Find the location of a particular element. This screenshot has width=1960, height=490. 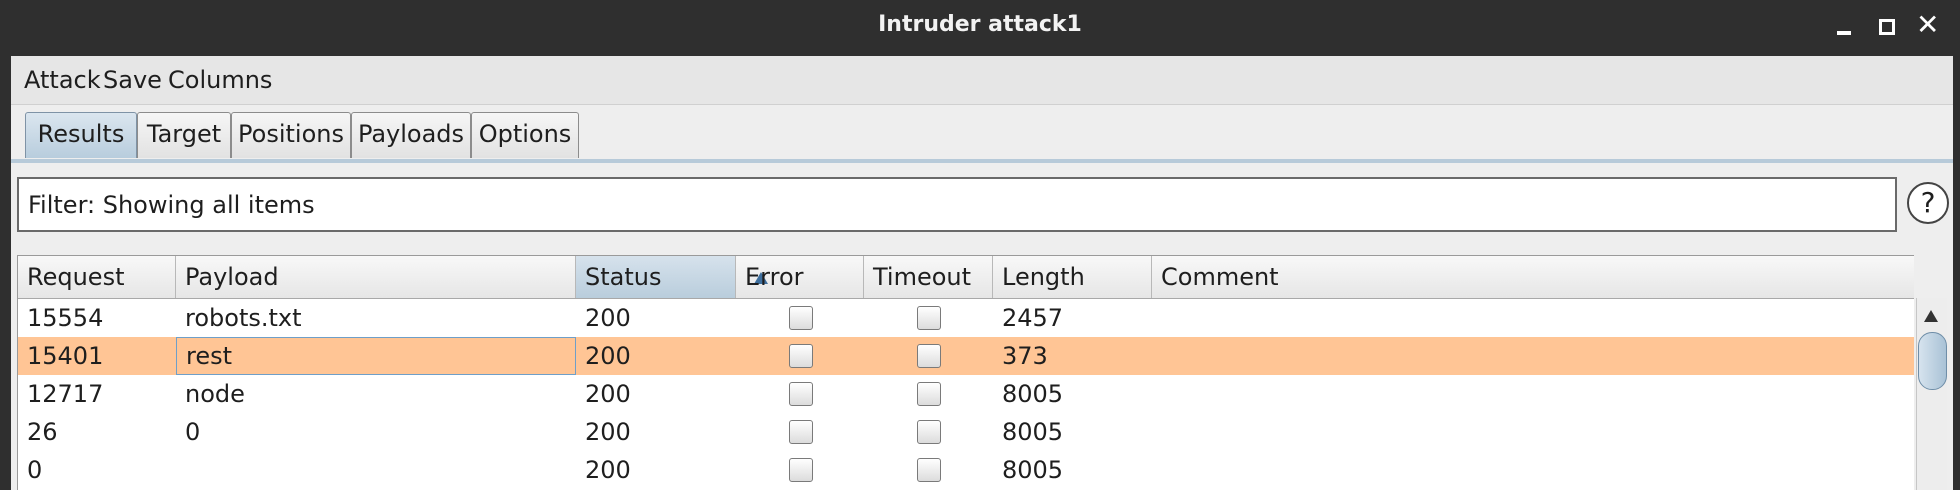

maximize-icon is located at coordinates (1887, 27).